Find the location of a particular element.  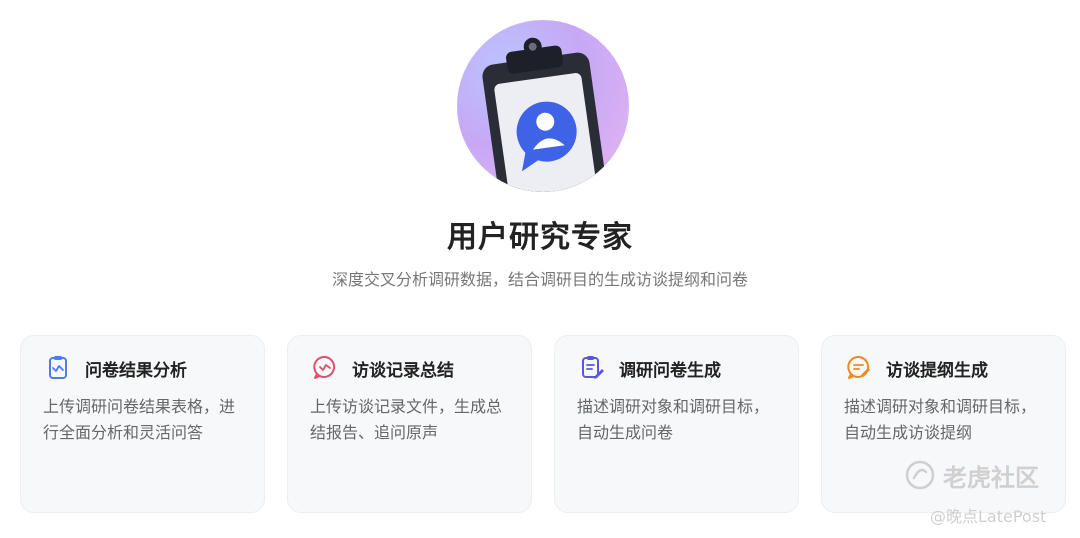

card-interview-summary: 访谈记录总结 上传访谈记录文件，生成总结报告、追问原声 is located at coordinates (409, 424).